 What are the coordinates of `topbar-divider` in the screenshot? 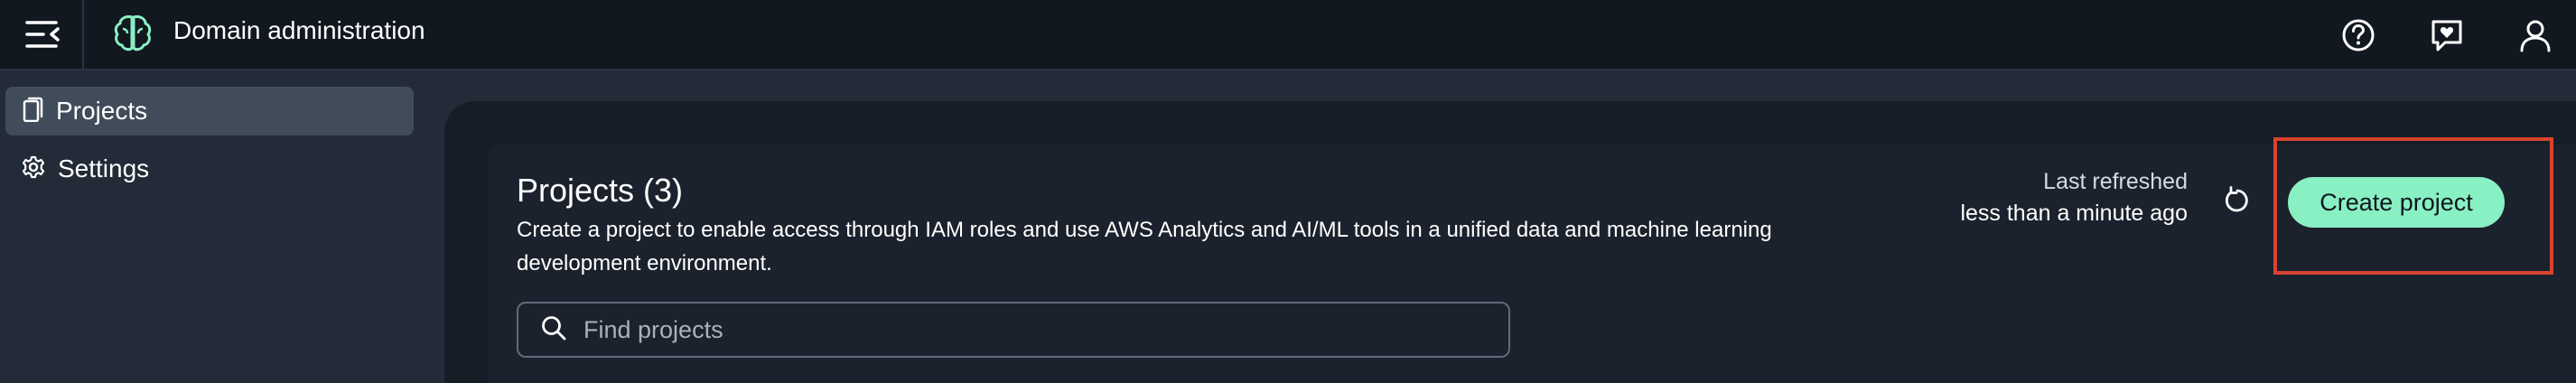 It's located at (83, 35).